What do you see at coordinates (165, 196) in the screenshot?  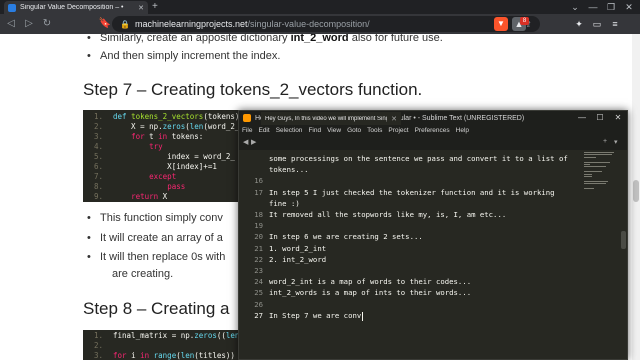 I see `code-token: X` at bounding box center [165, 196].